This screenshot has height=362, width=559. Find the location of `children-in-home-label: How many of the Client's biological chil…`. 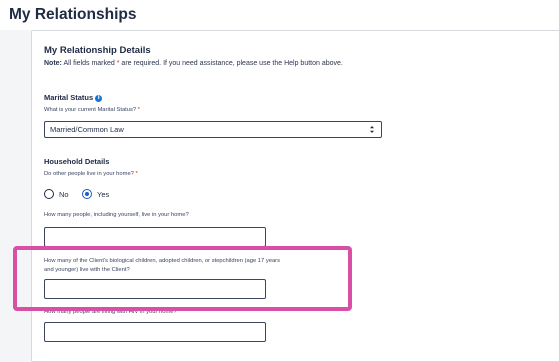

children-in-home-label: How many of the Client's biological chil… is located at coordinates (162, 265).